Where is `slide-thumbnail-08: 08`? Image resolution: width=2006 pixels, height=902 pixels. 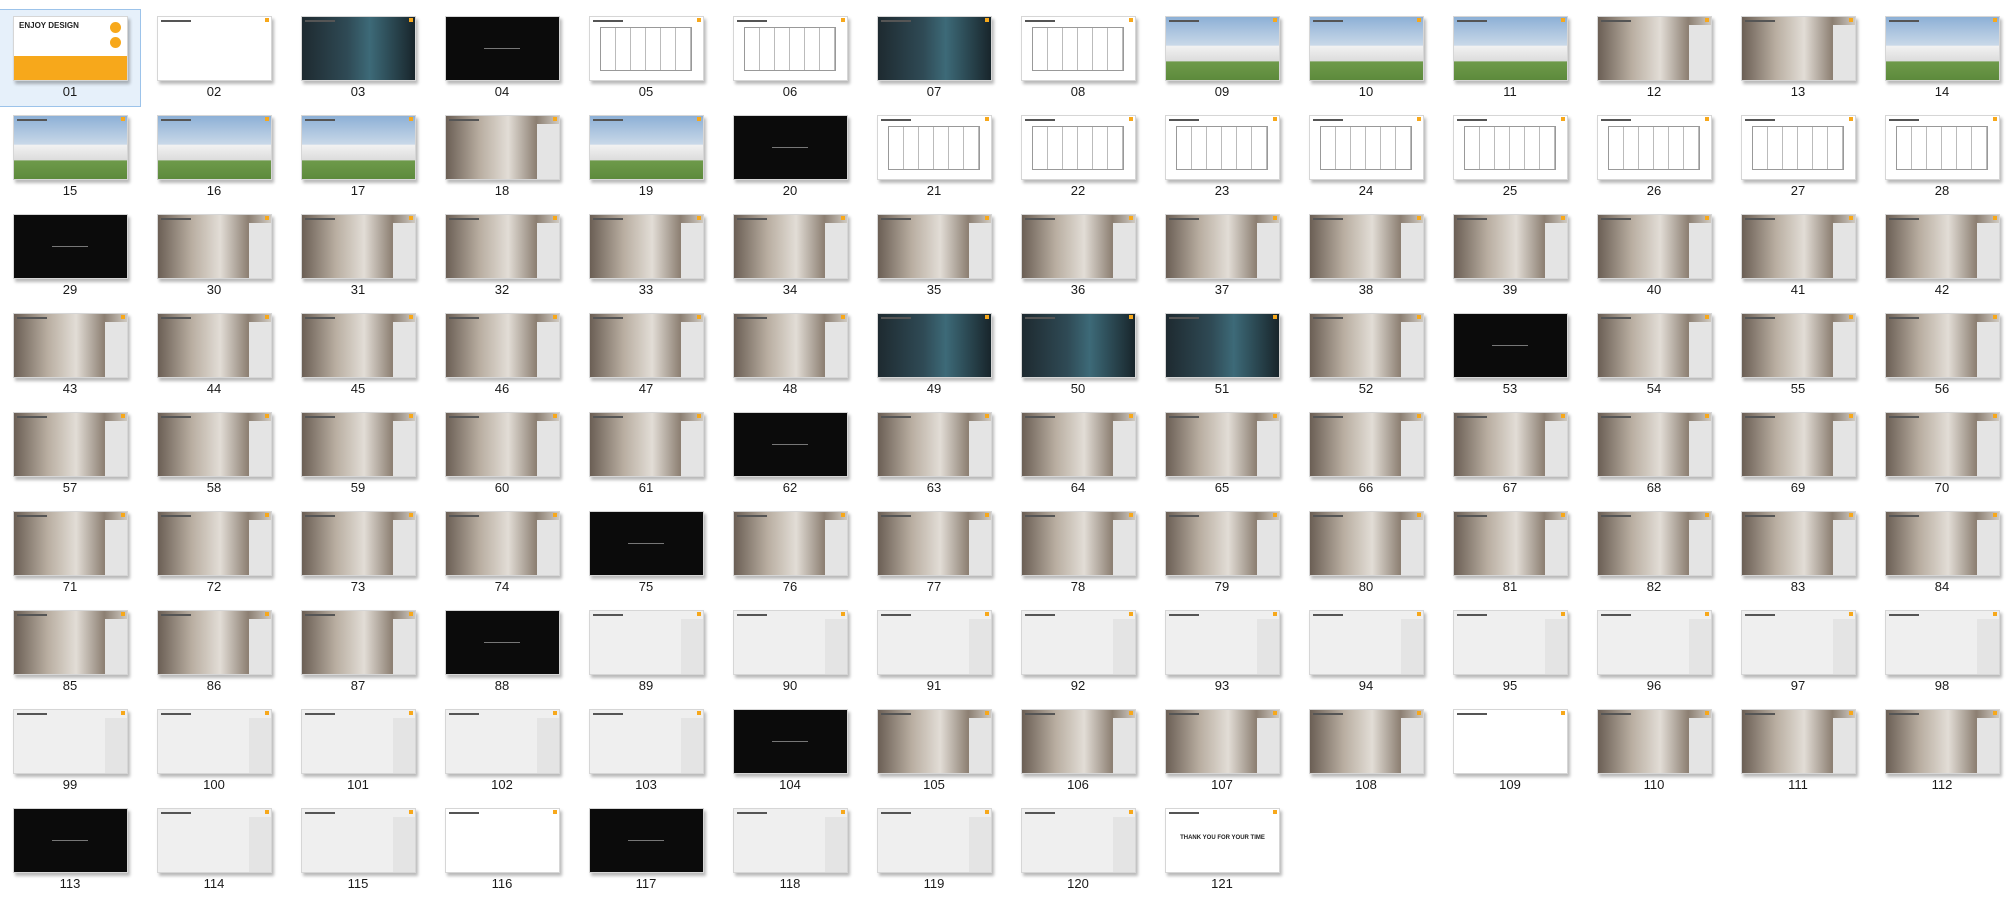
slide-thumbnail-08: 08 is located at coordinates (1078, 58).